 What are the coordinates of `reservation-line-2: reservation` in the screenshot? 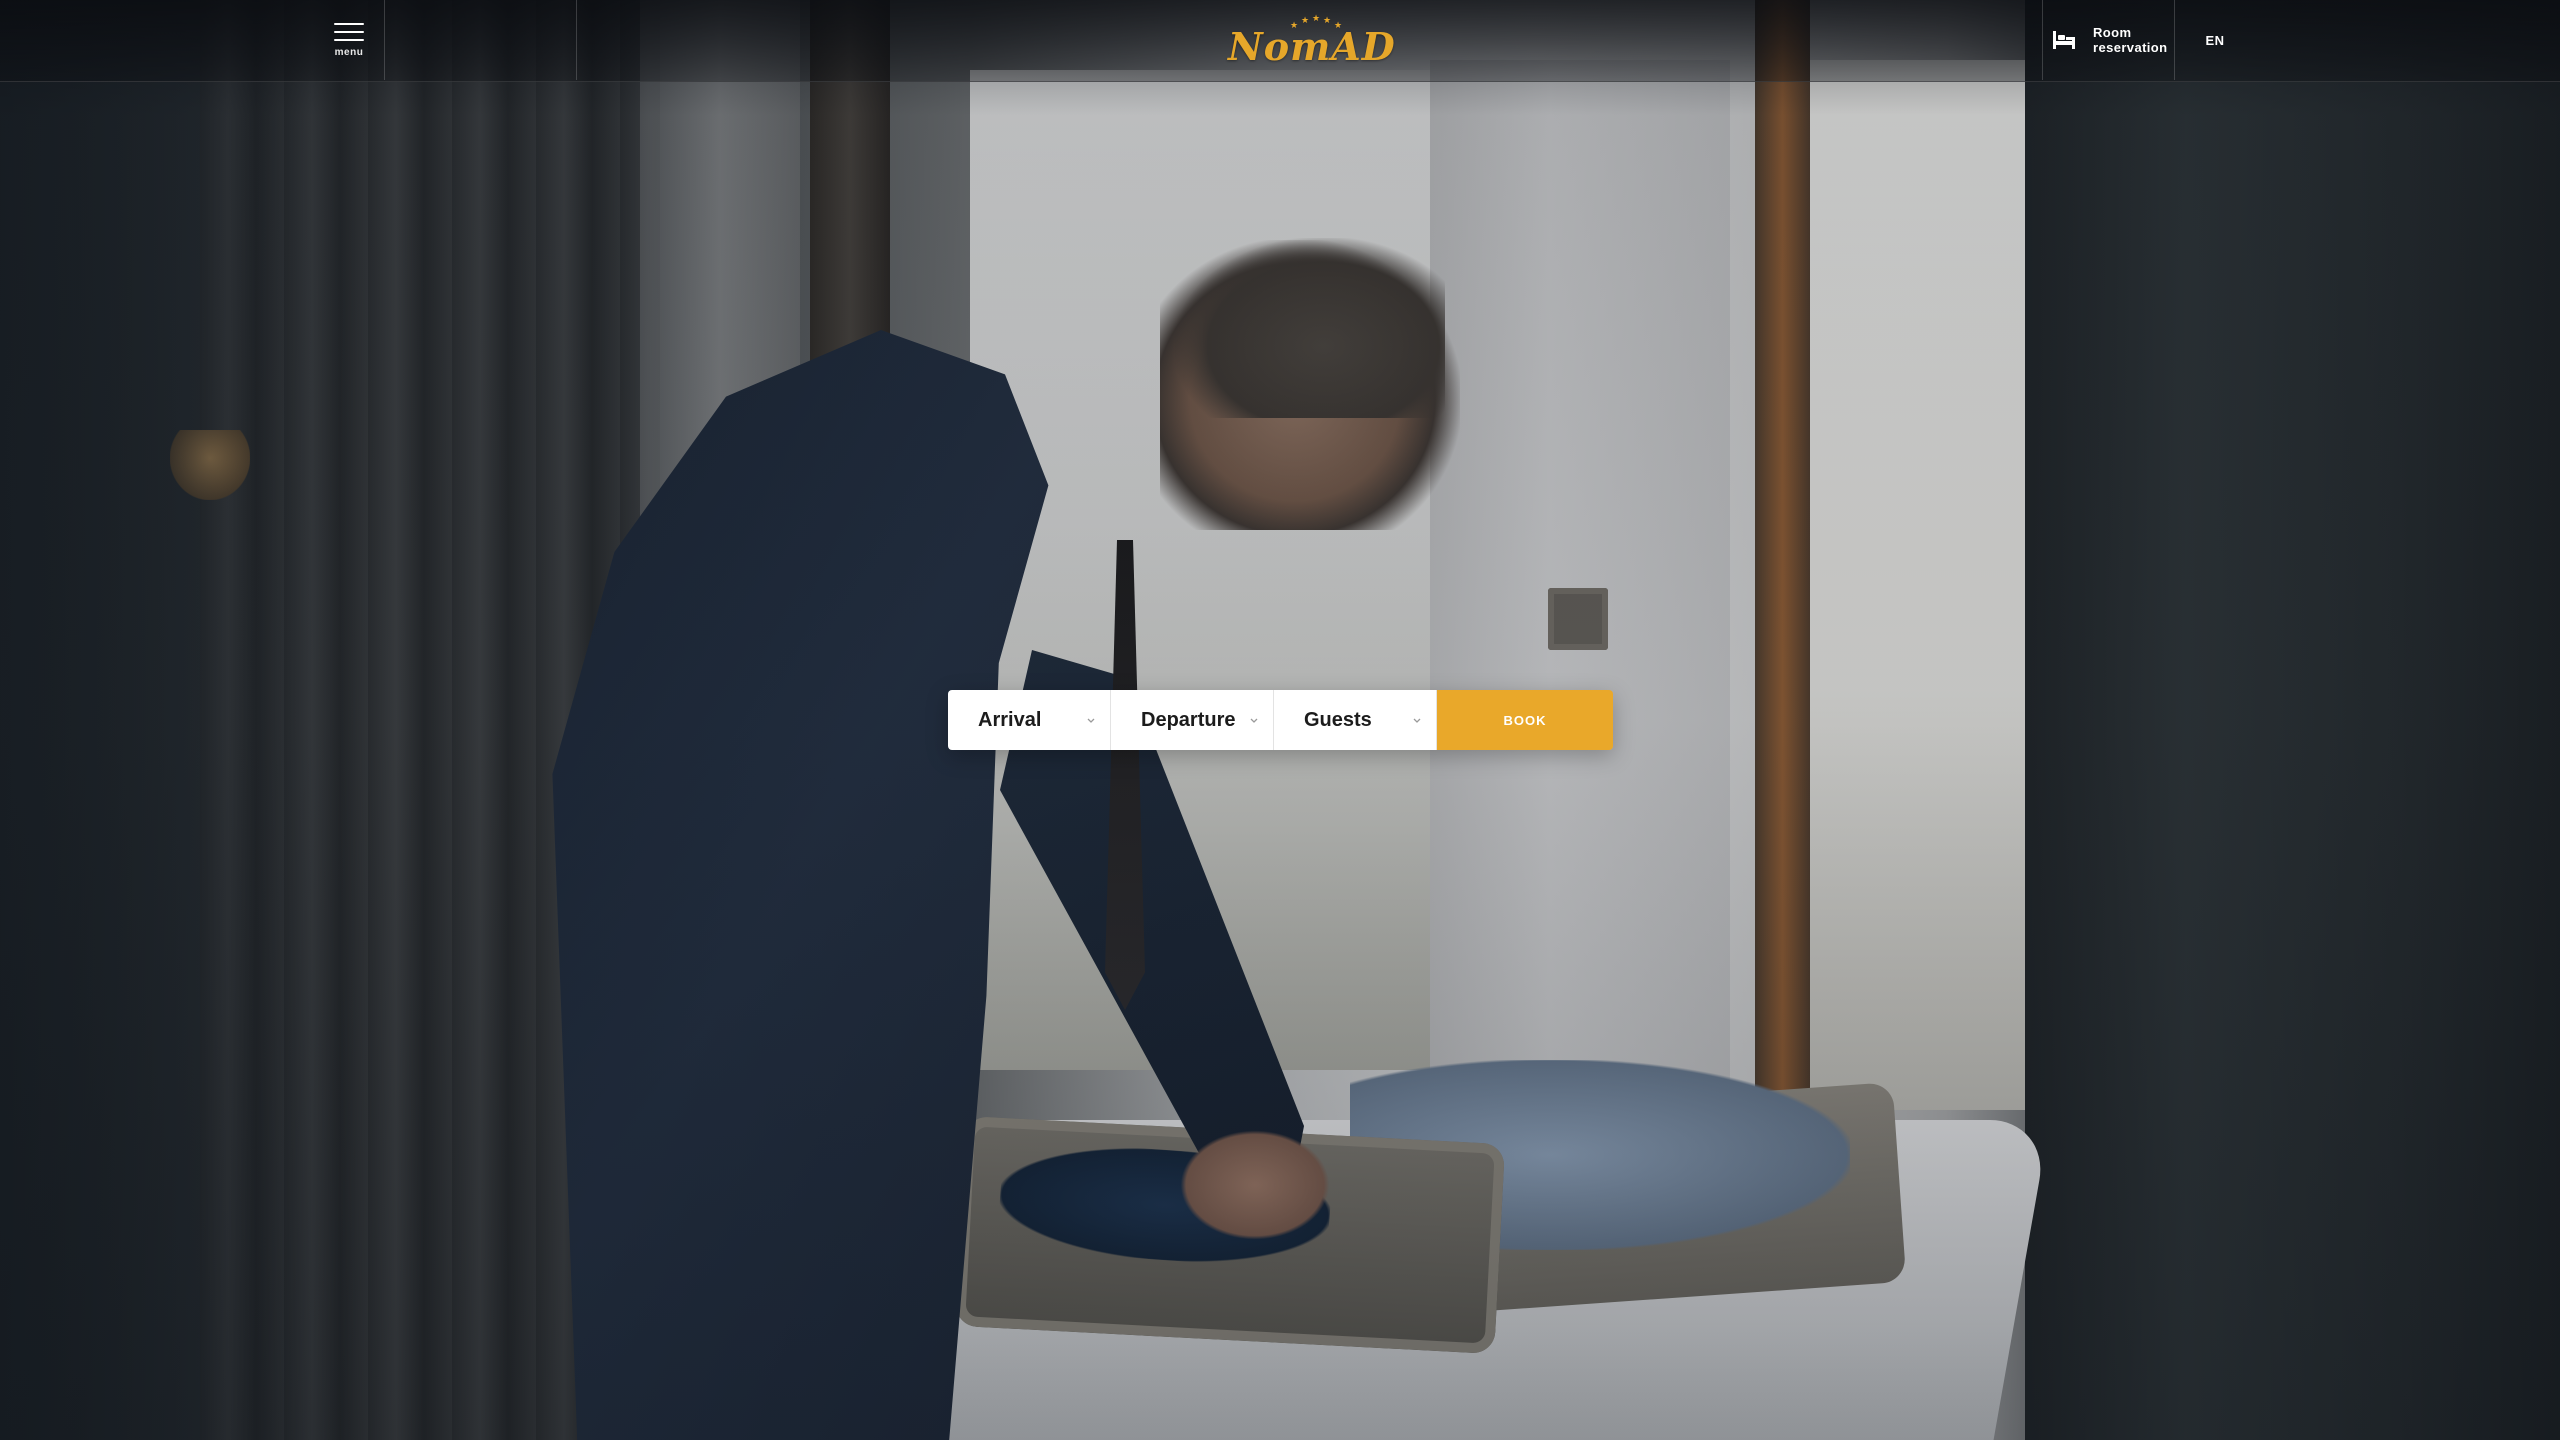 It's located at (2130, 47).